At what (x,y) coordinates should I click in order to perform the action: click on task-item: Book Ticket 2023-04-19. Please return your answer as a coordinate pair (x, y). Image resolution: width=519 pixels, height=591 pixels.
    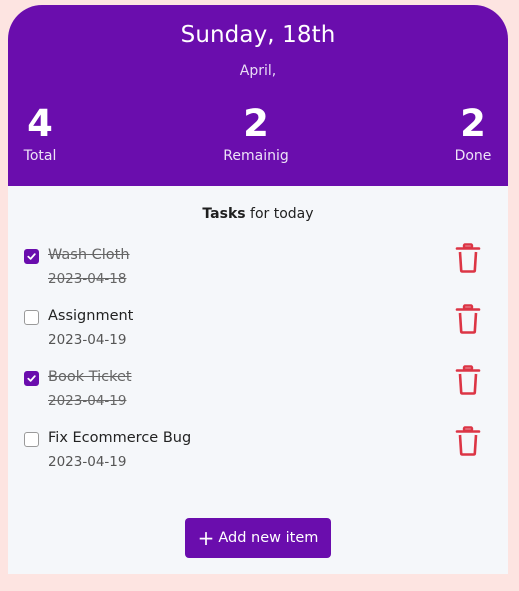
    Looking at the image, I should click on (258, 392).